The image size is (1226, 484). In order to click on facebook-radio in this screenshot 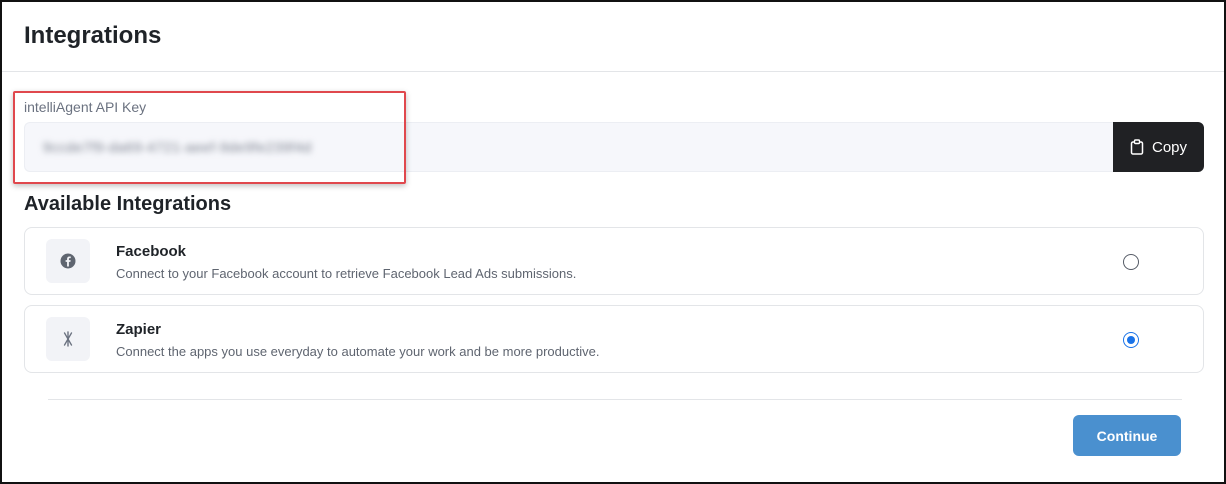, I will do `click(1131, 262)`.